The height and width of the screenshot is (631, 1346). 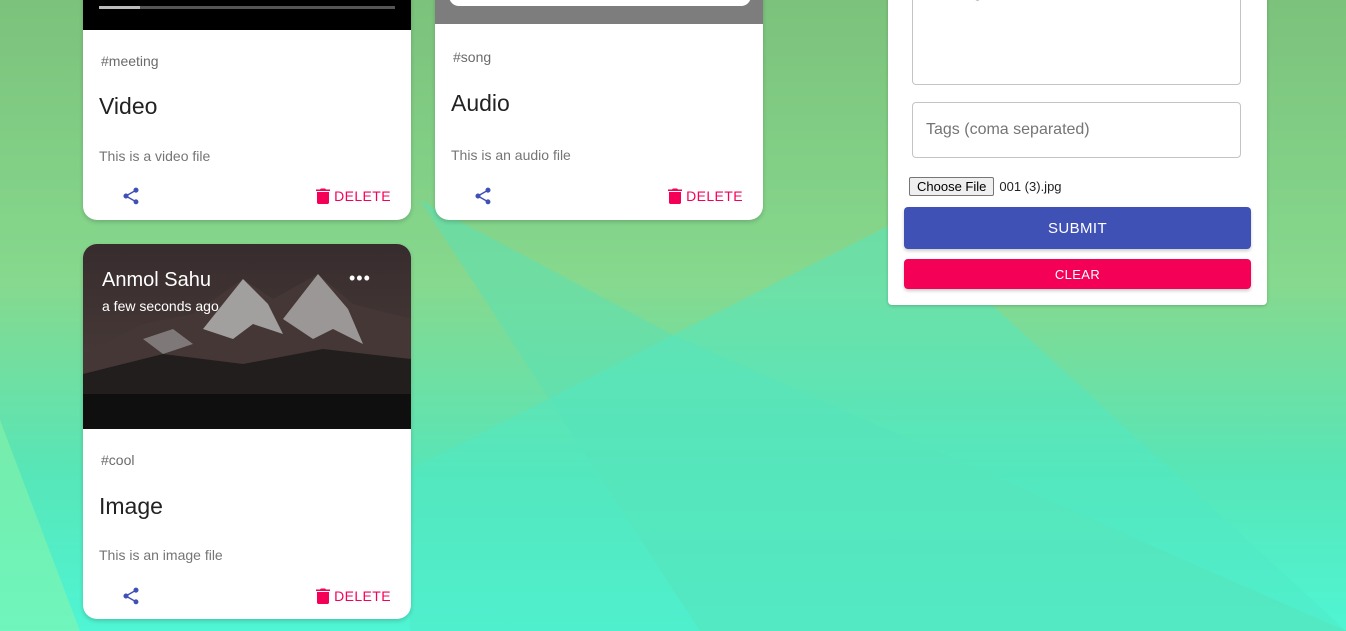 I want to click on post-title: Audio, so click(x=480, y=103).